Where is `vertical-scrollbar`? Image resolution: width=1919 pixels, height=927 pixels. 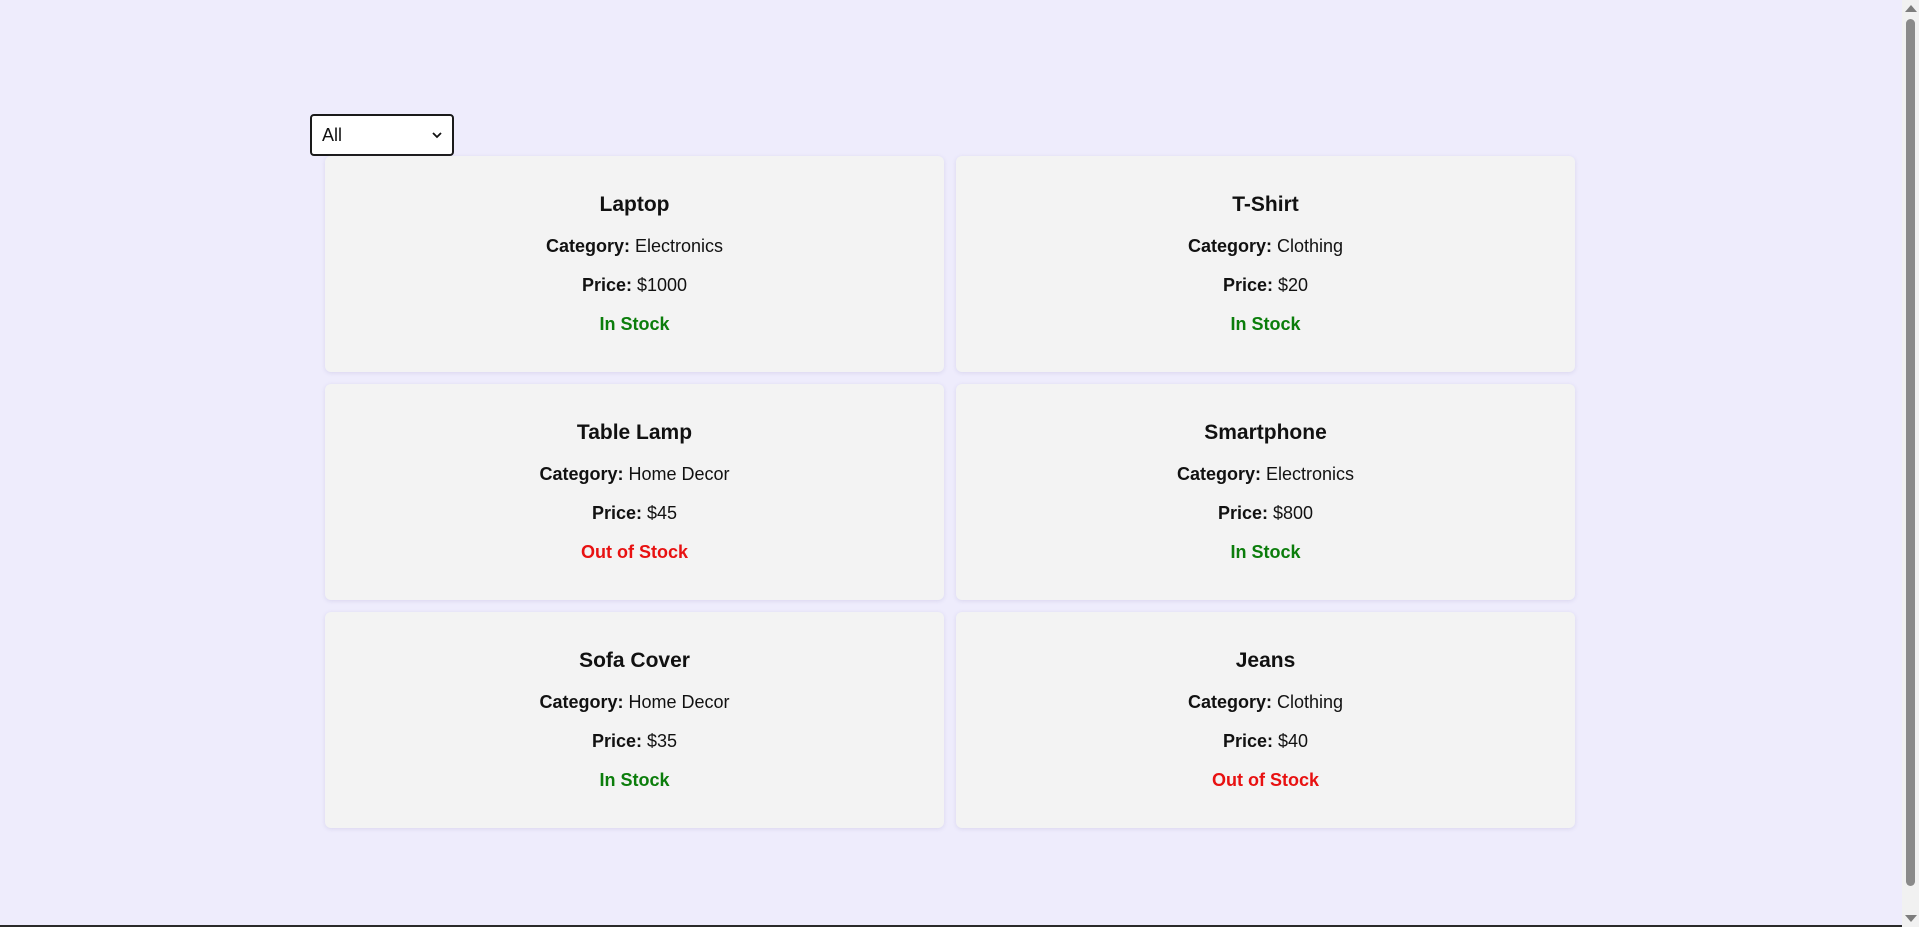
vertical-scrollbar is located at coordinates (1910, 463).